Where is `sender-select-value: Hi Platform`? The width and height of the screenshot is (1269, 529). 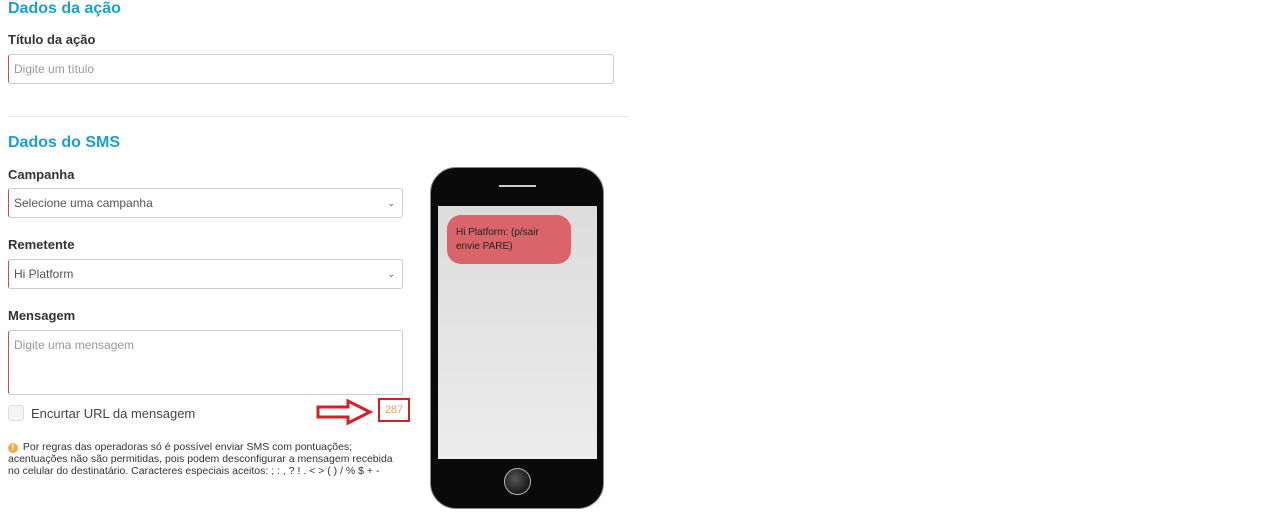
sender-select-value: Hi Platform is located at coordinates (44, 274).